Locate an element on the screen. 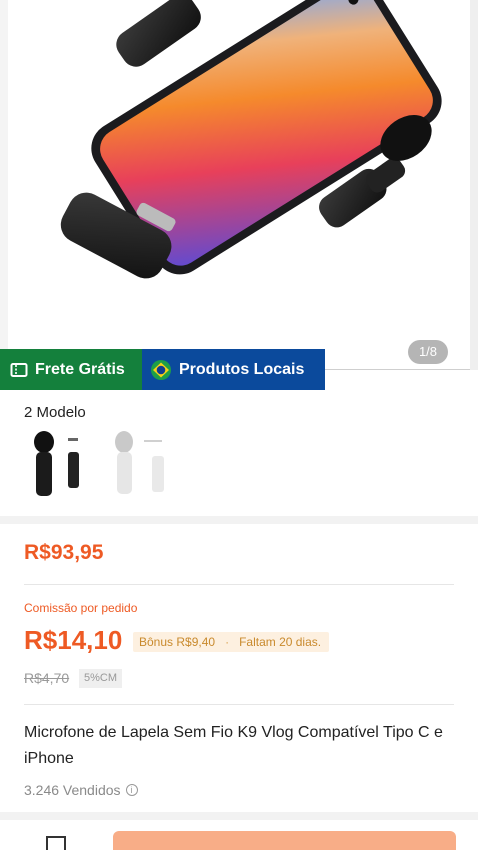  badge-frete-label: Frete Grátis is located at coordinates (80, 369).